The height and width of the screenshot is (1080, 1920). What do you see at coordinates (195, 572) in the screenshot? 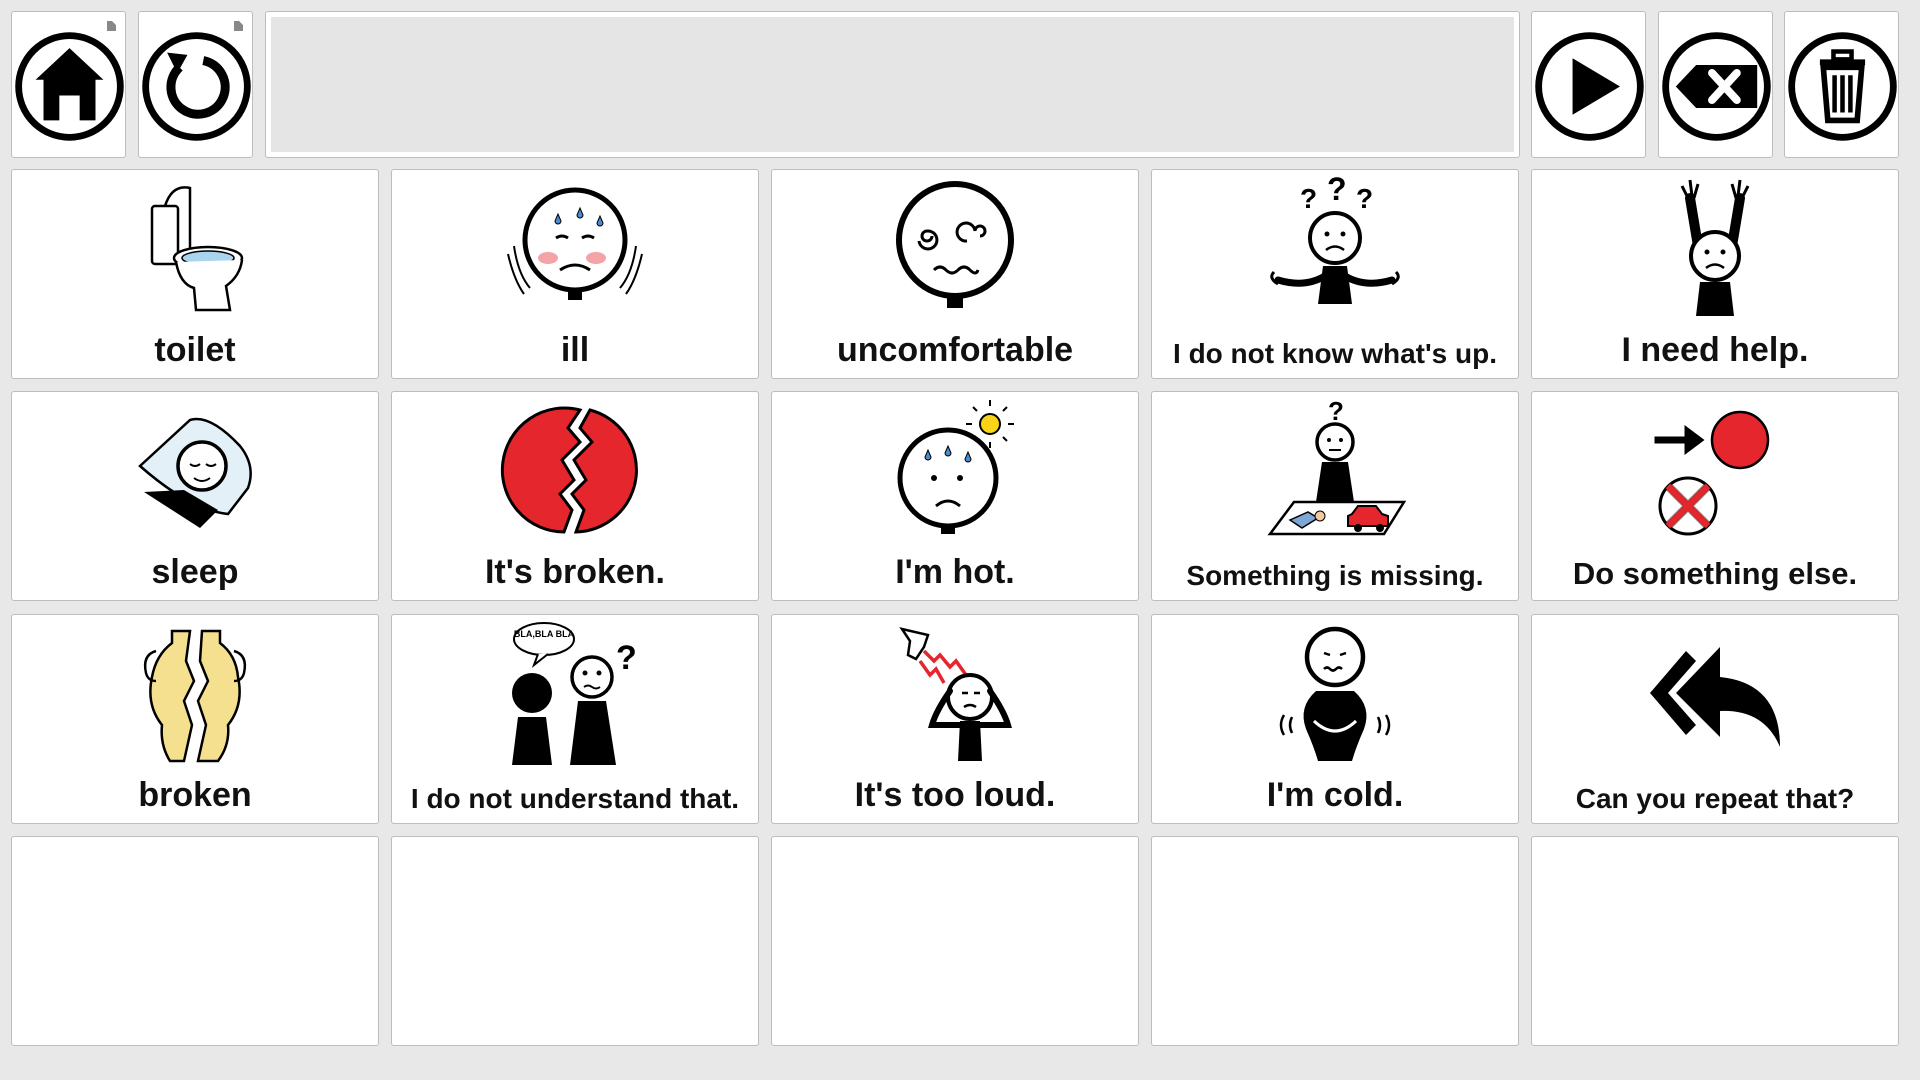
I see `cell-label: sleep` at bounding box center [195, 572].